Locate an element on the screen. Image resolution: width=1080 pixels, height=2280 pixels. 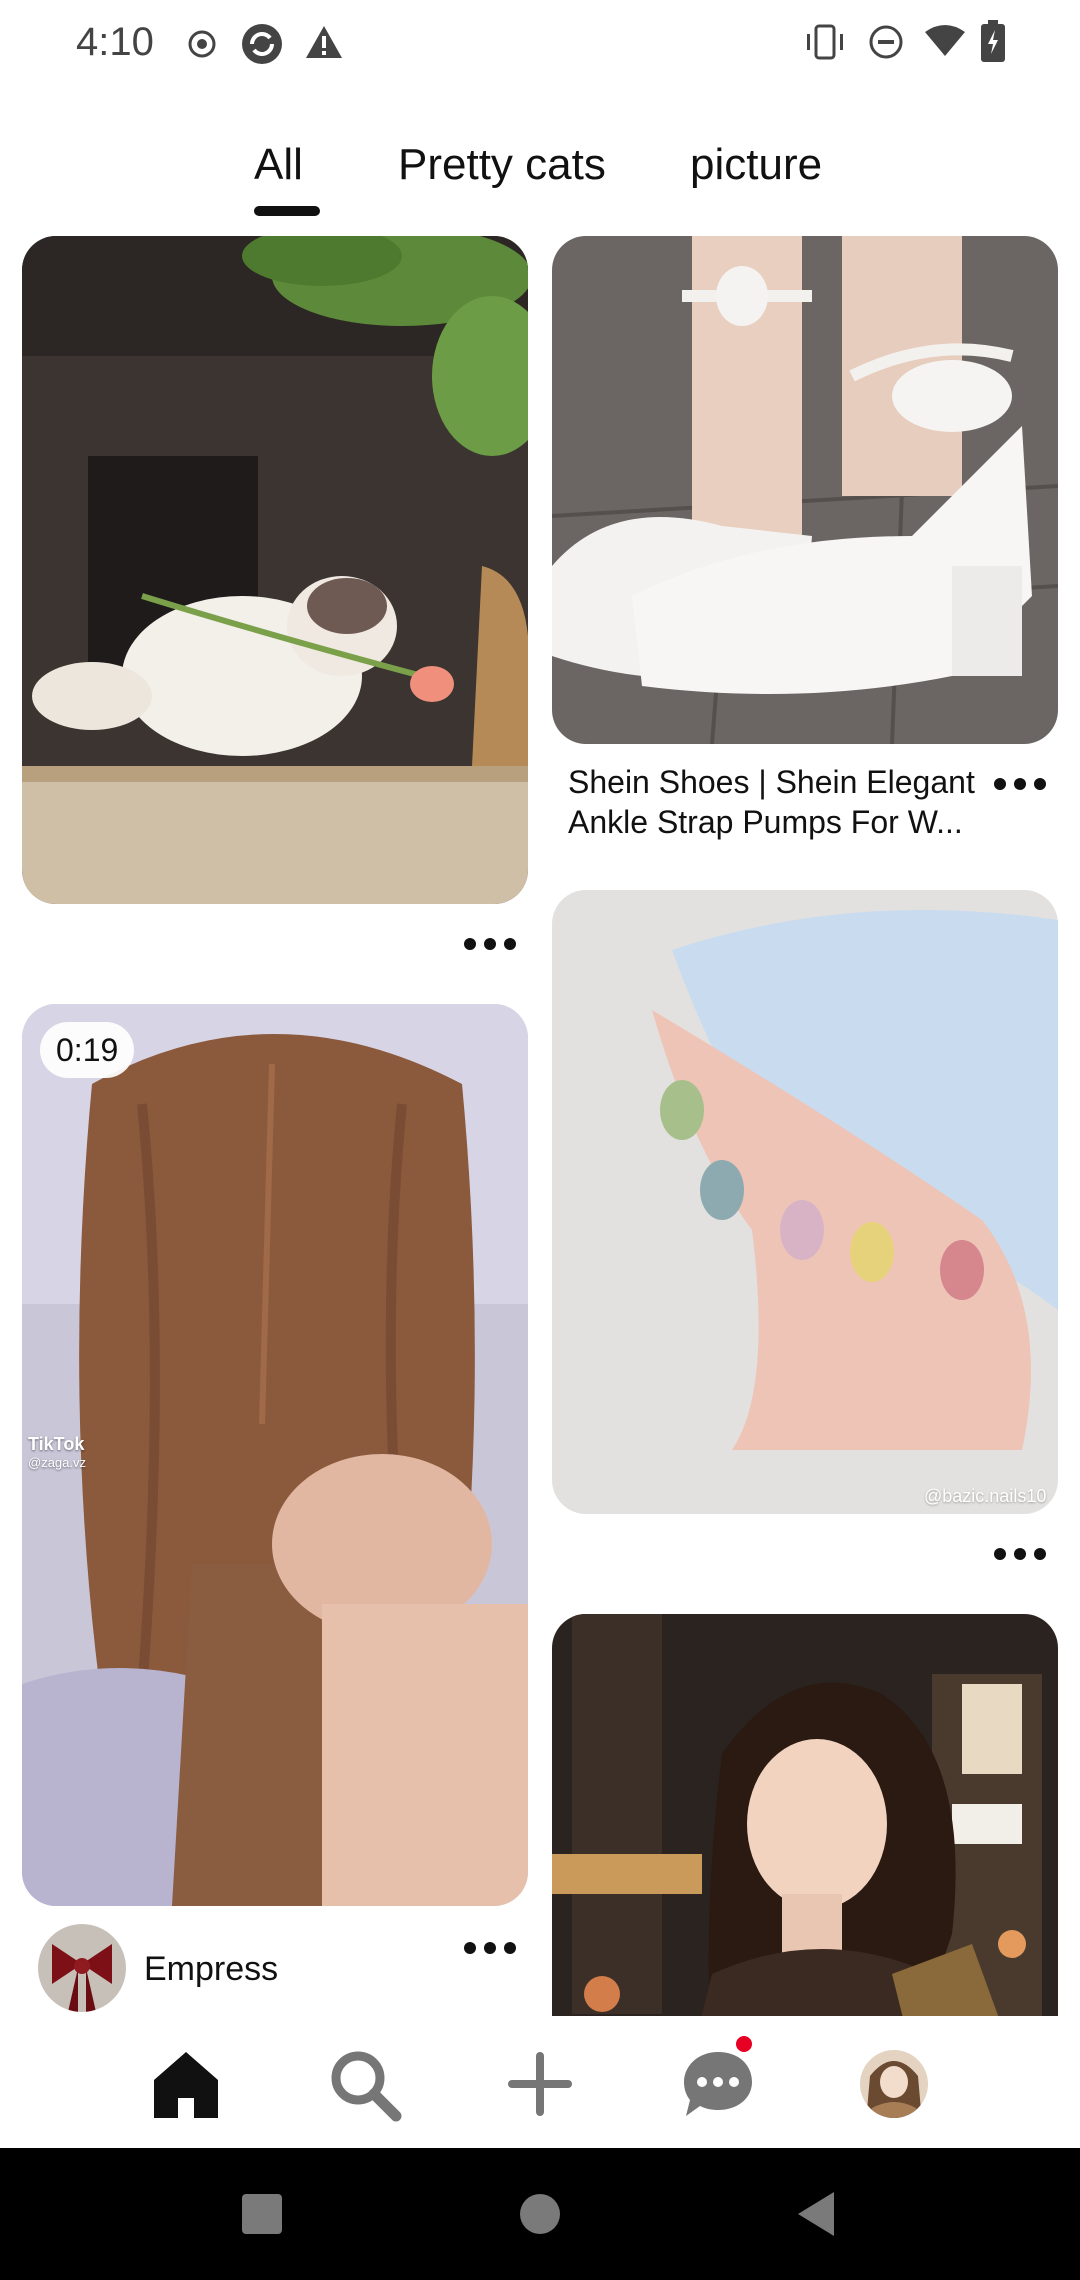
board-tabs: All Pretty cats picture is located at coordinates (540, 180).